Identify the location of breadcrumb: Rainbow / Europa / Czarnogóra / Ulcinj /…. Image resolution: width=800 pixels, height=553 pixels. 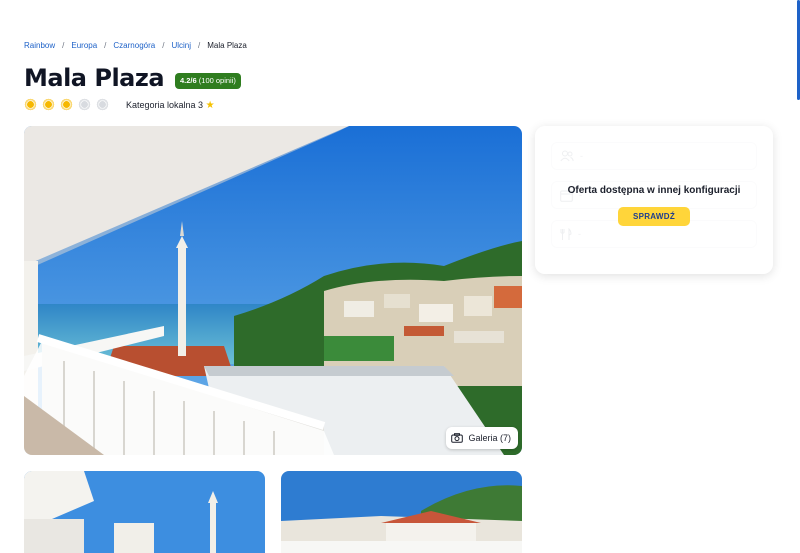
(135, 45).